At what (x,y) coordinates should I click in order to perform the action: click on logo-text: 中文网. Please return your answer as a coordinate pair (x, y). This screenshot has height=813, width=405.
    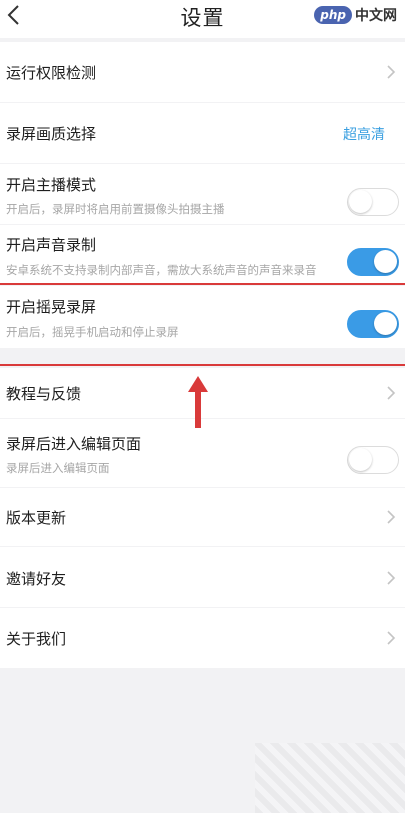
    Looking at the image, I should click on (376, 16).